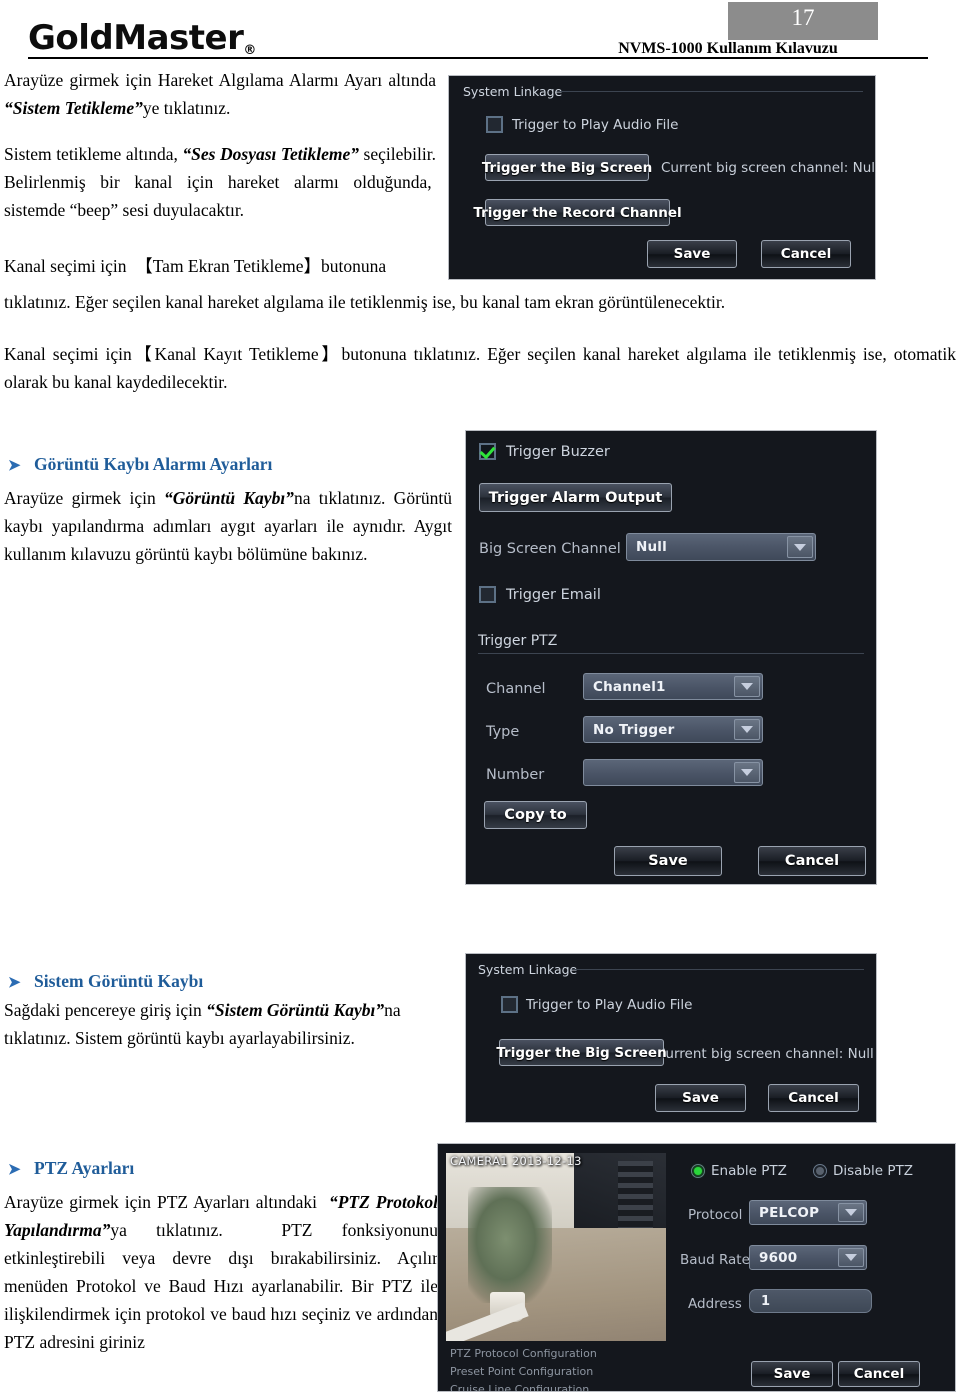  Describe the element at coordinates (84, 498) in the screenshot. I see `vl-lead: Arayüze girmek için` at that location.